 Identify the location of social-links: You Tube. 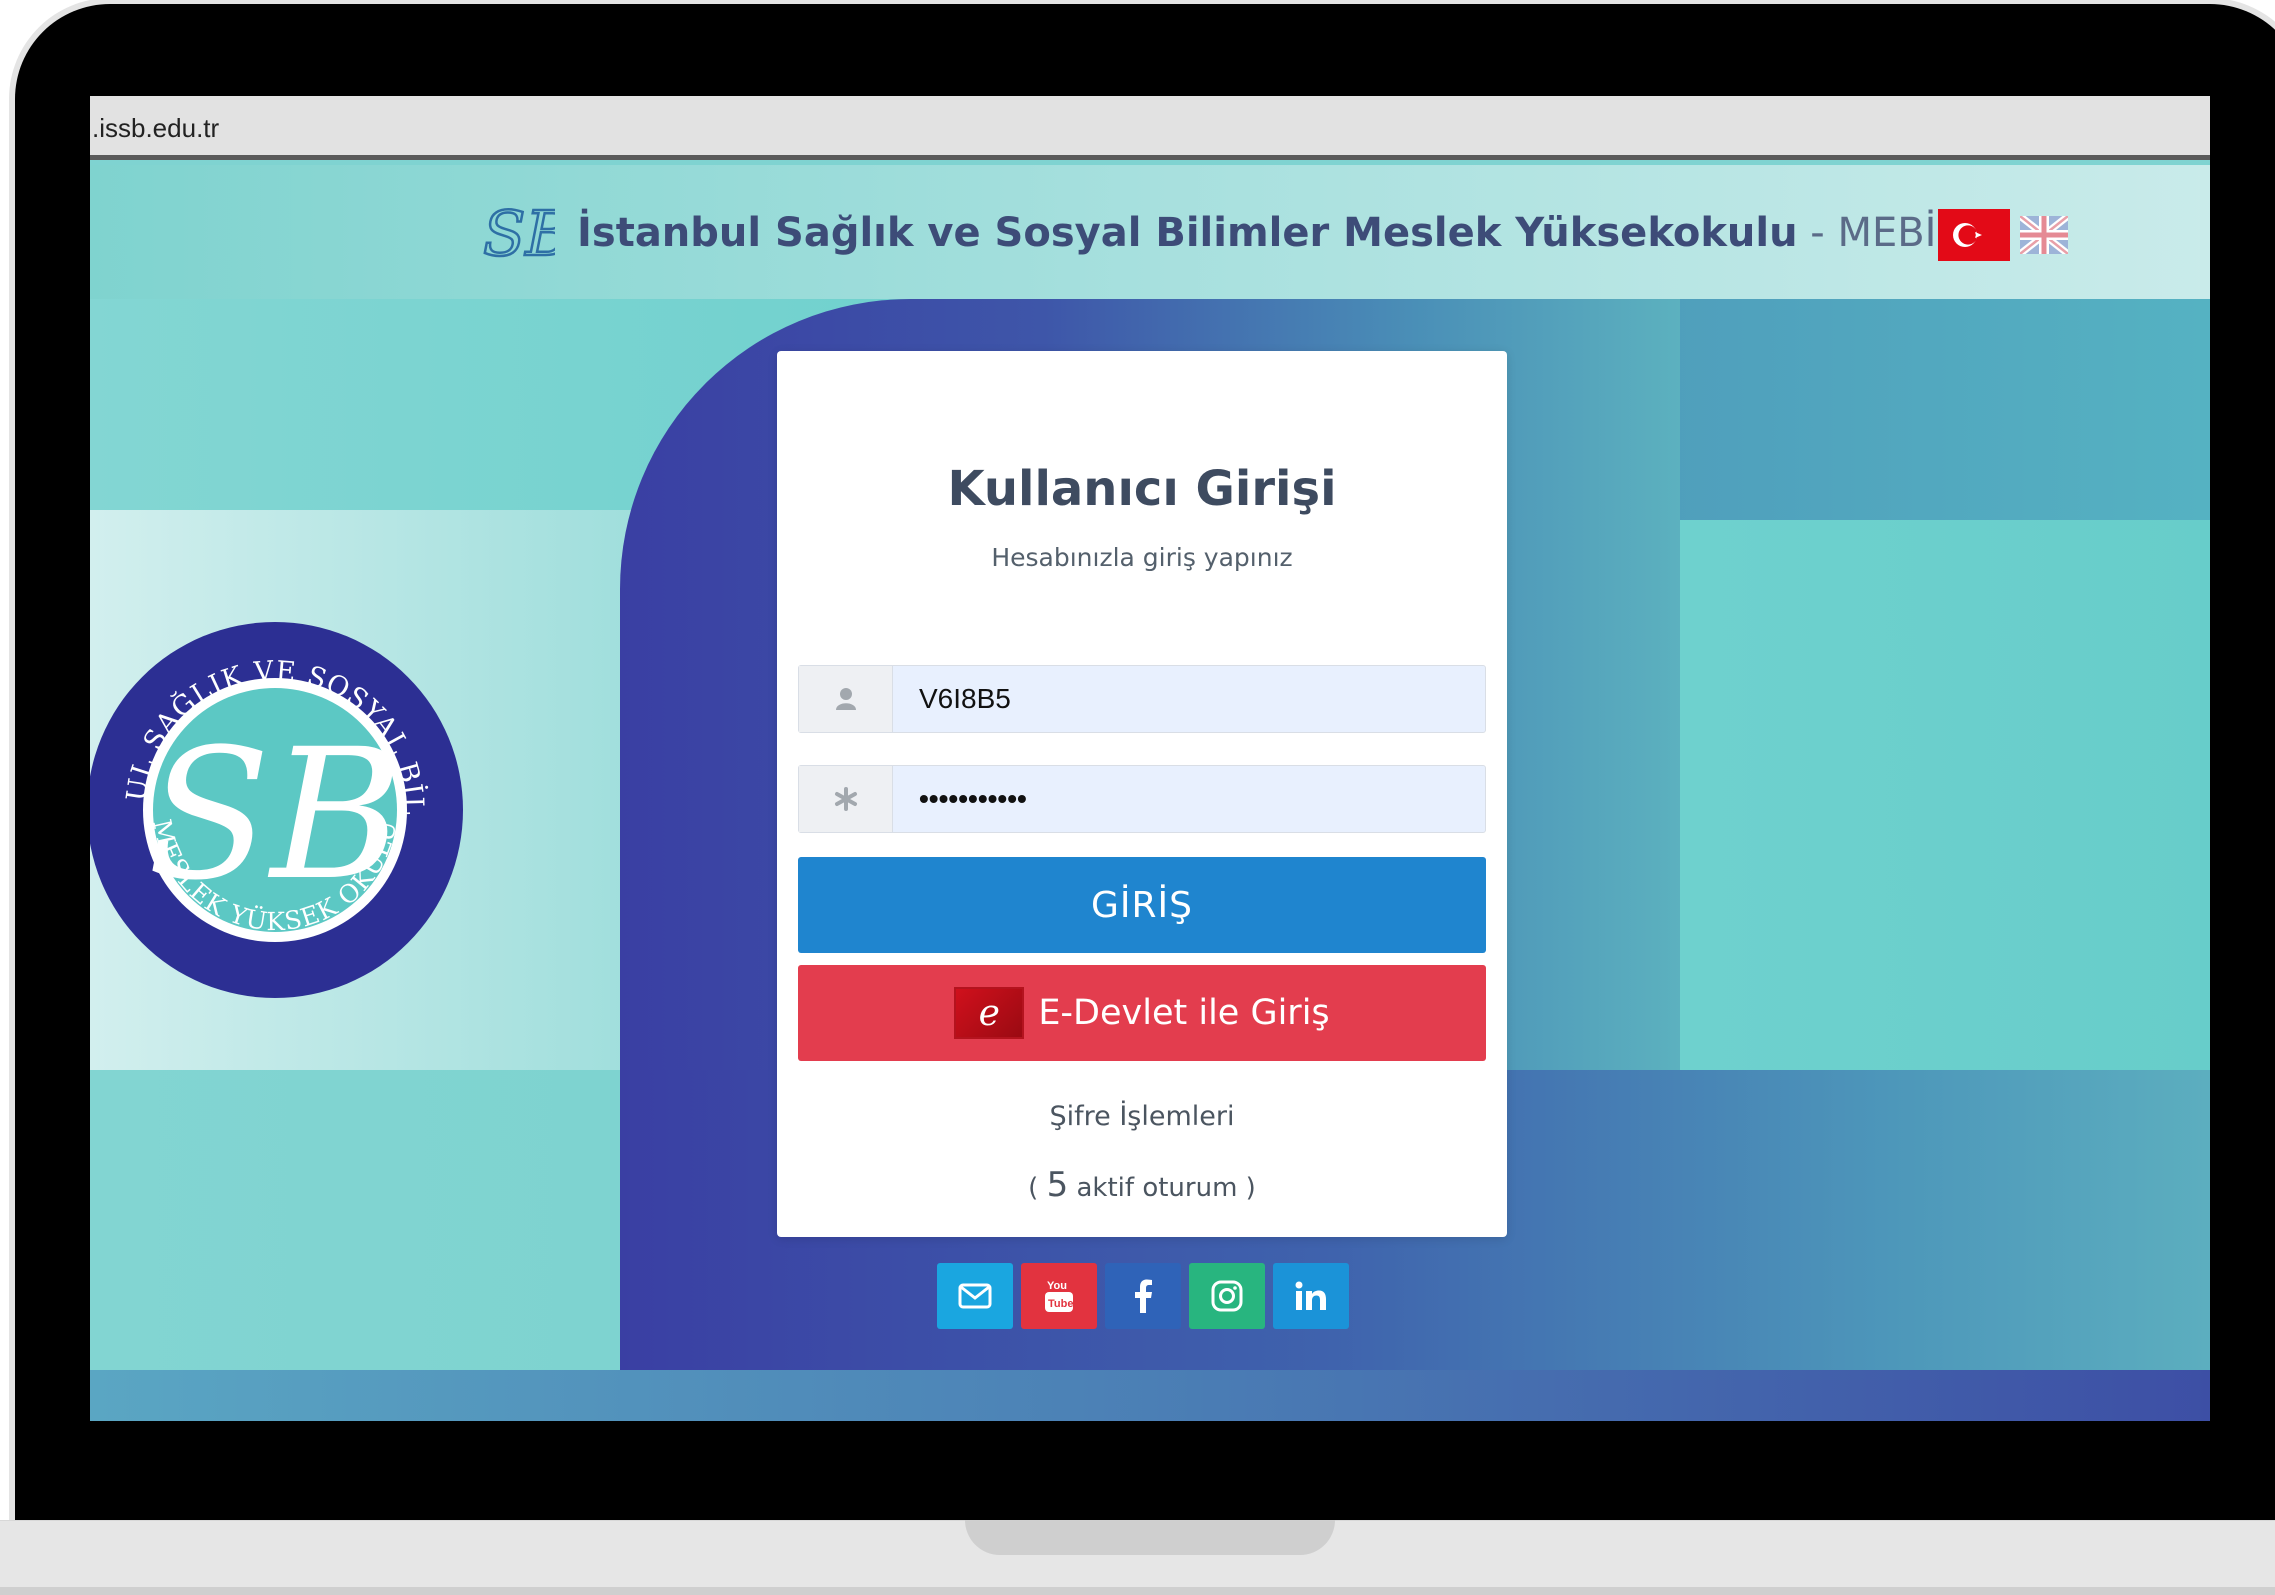
(1143, 1296).